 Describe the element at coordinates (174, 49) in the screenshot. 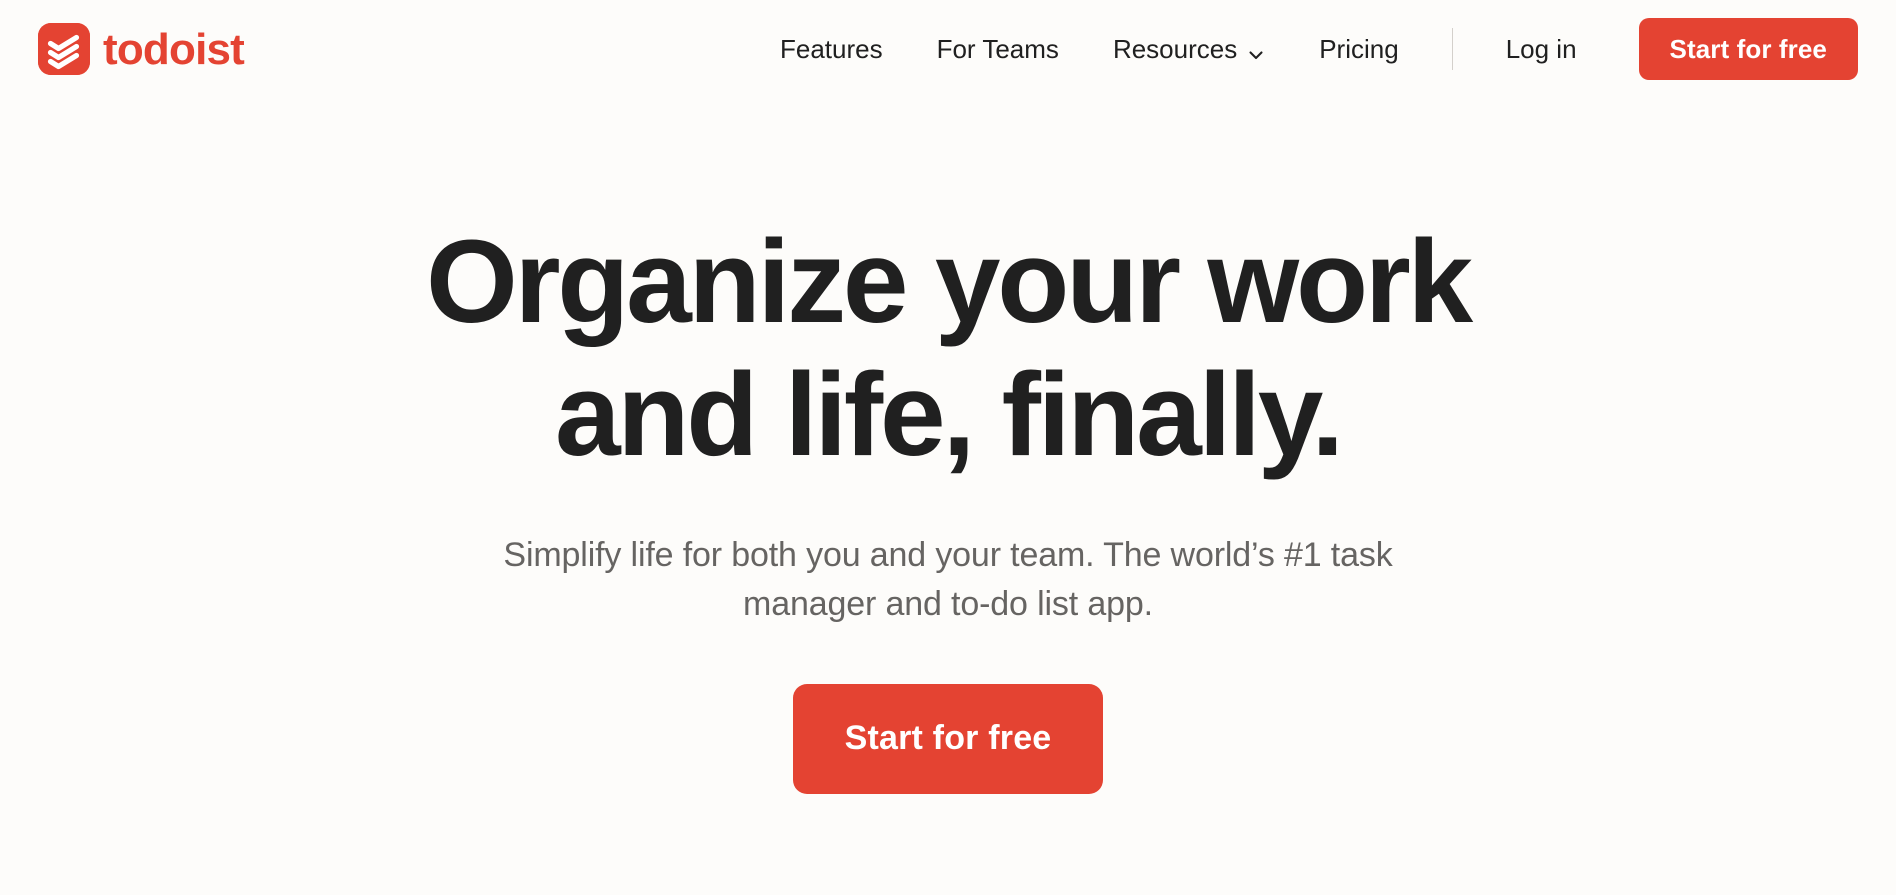

I see `brand-wordmark: todoist` at that location.